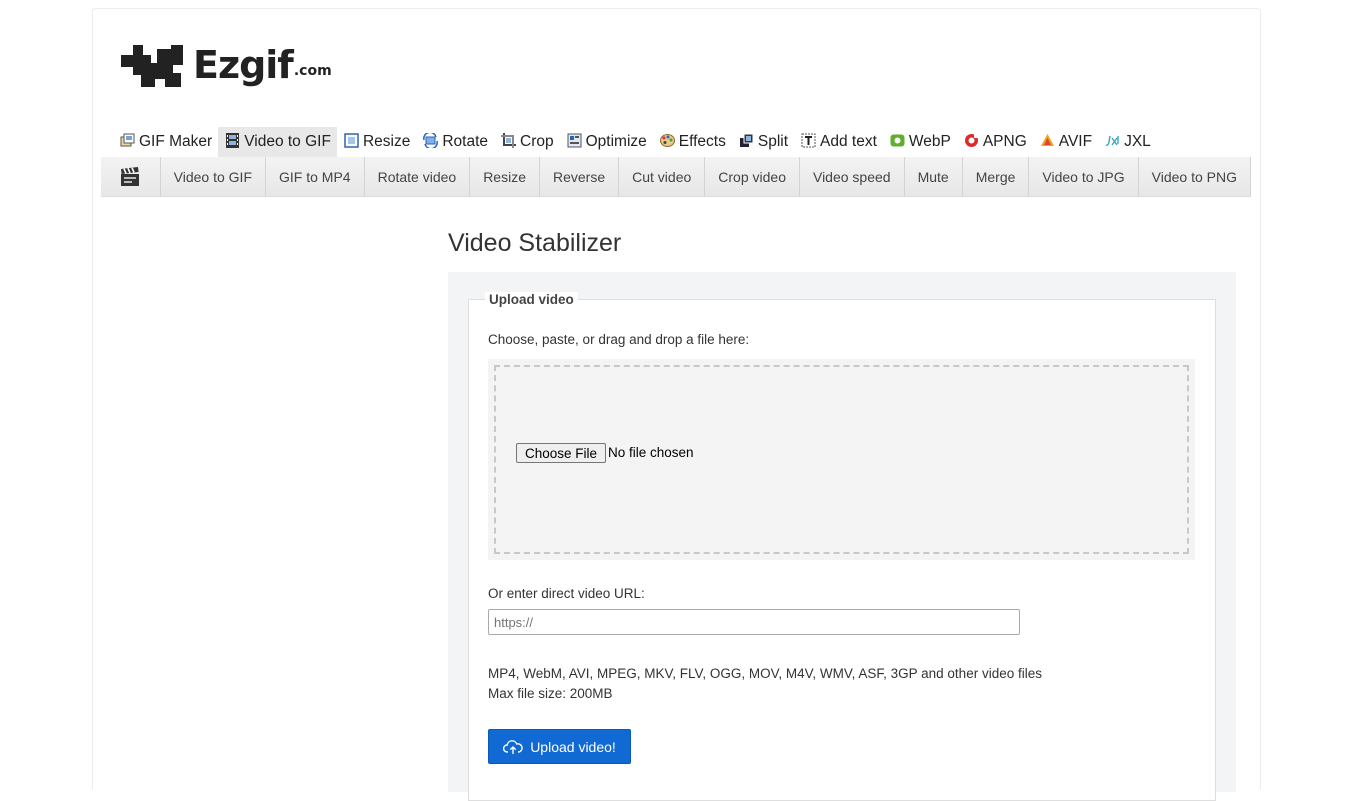 The image size is (1353, 801). What do you see at coordinates (934, 176) in the screenshot?
I see `subnav-mute: Mute` at bounding box center [934, 176].